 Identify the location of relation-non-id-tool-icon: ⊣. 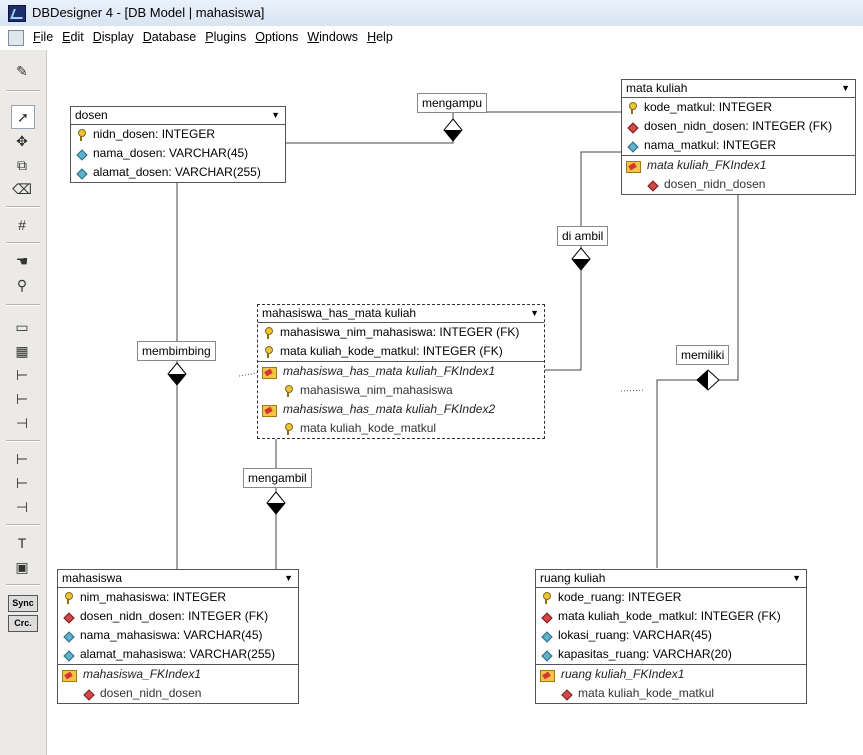
(22, 507).